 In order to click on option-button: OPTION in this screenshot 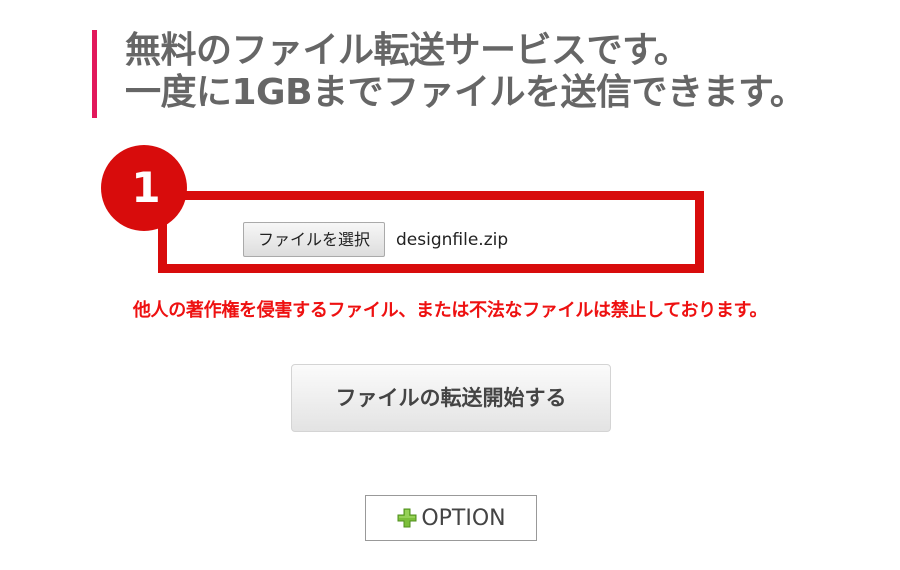, I will do `click(451, 518)`.